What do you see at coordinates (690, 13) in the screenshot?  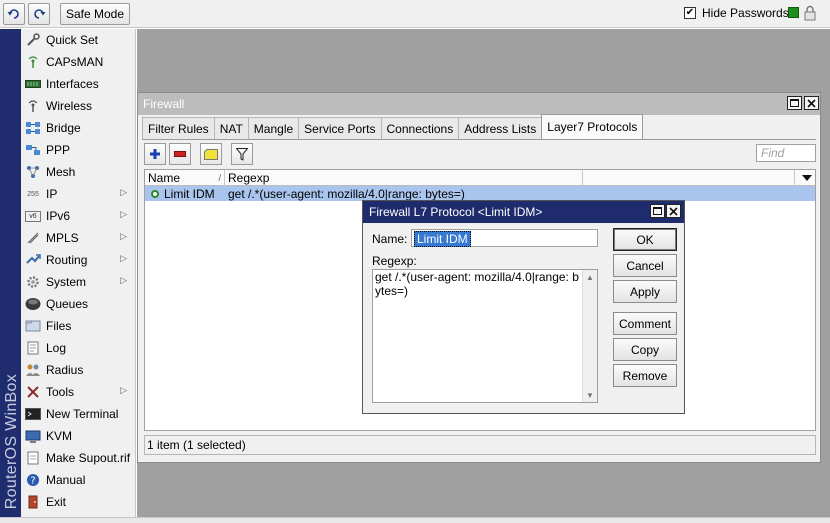 I see `hide-passwords-checkbox: ✔` at bounding box center [690, 13].